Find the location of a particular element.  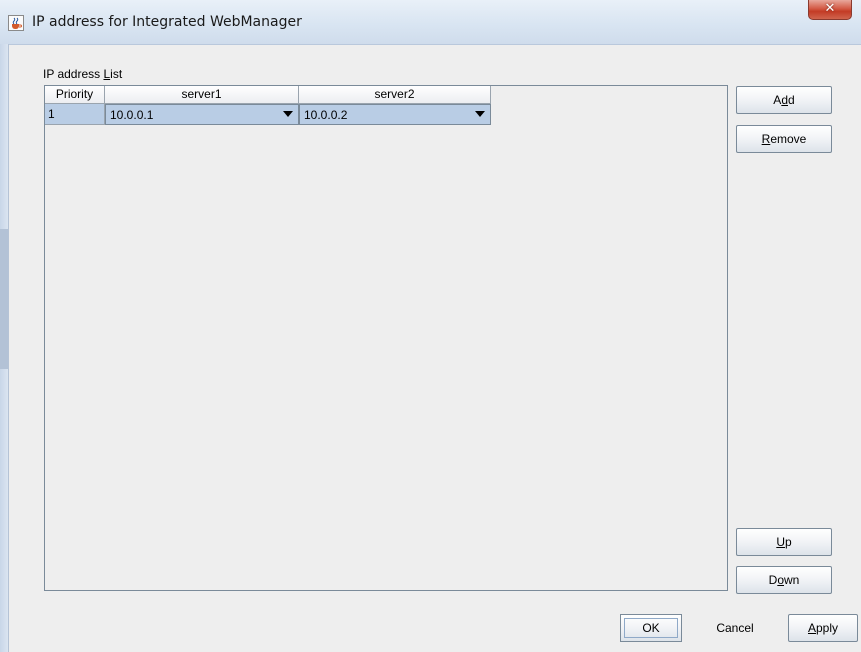

title-bar: IP address for Integrated WebManager ✕ is located at coordinates (430, 22).